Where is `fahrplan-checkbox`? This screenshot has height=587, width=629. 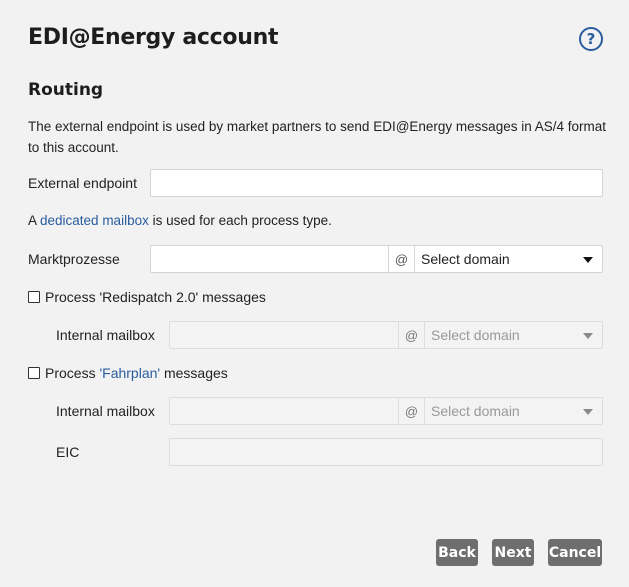
fahrplan-checkbox is located at coordinates (34, 373).